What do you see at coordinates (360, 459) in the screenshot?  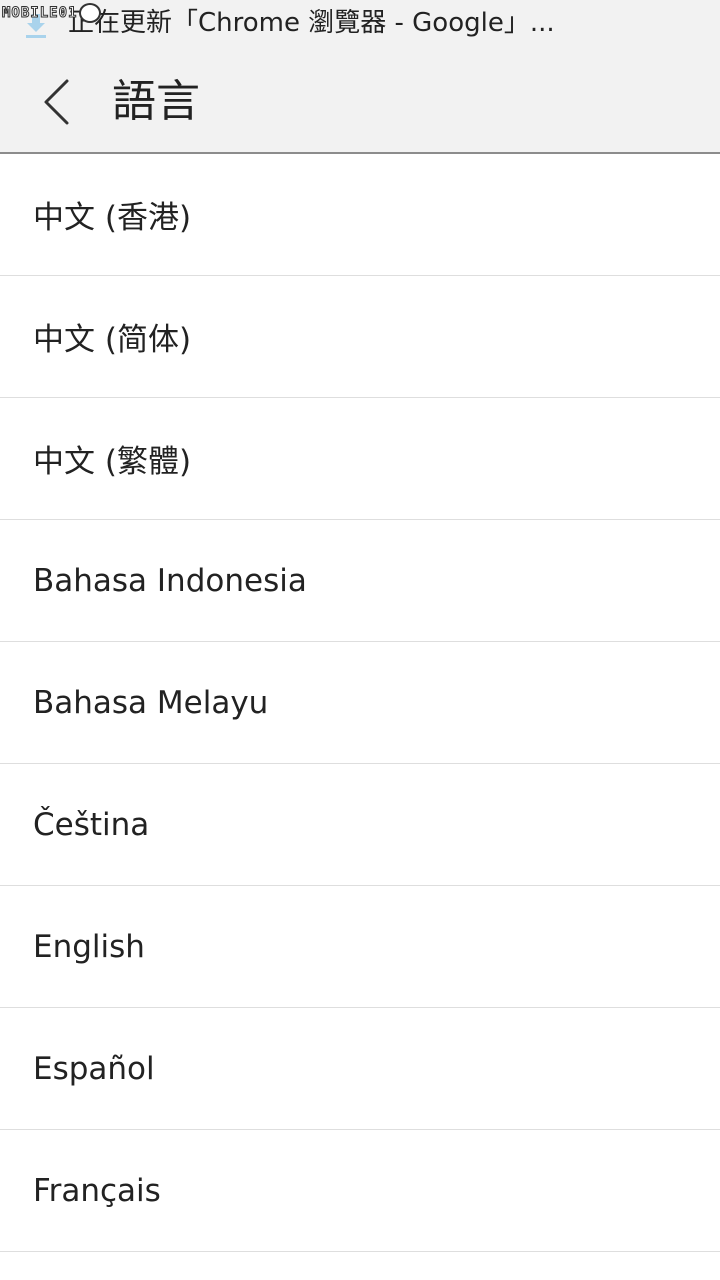 I see `language-item-zh-tw: 中文 (繁體)` at bounding box center [360, 459].